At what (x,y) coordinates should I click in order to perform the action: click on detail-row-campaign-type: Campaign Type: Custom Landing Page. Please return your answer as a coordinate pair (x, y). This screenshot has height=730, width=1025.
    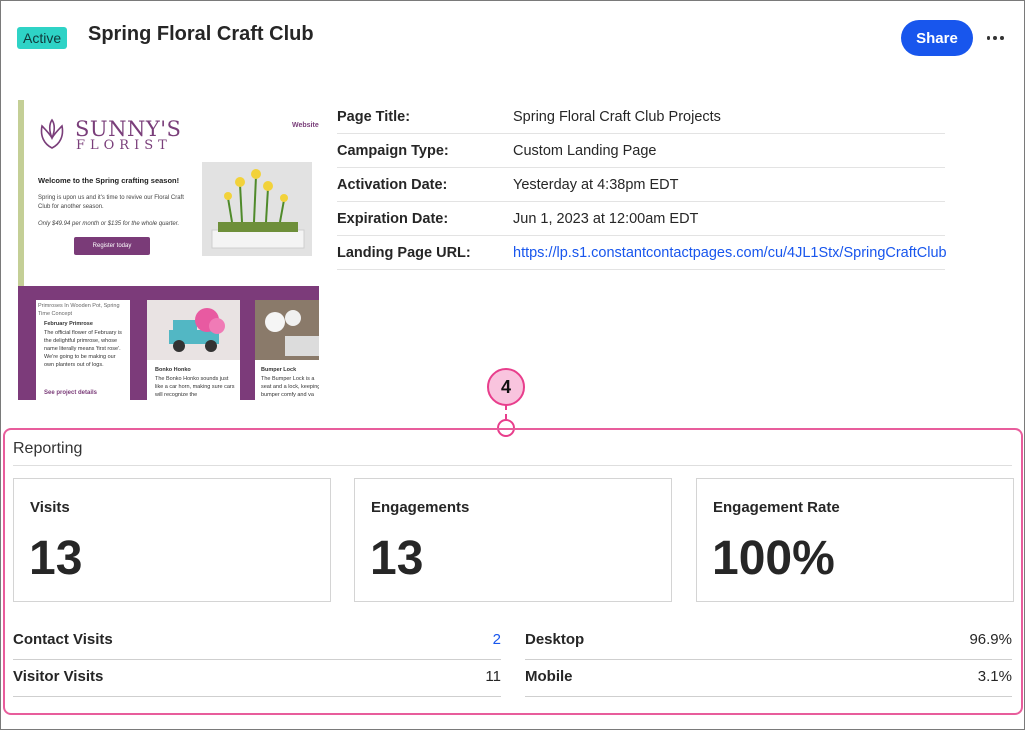
    Looking at the image, I should click on (641, 151).